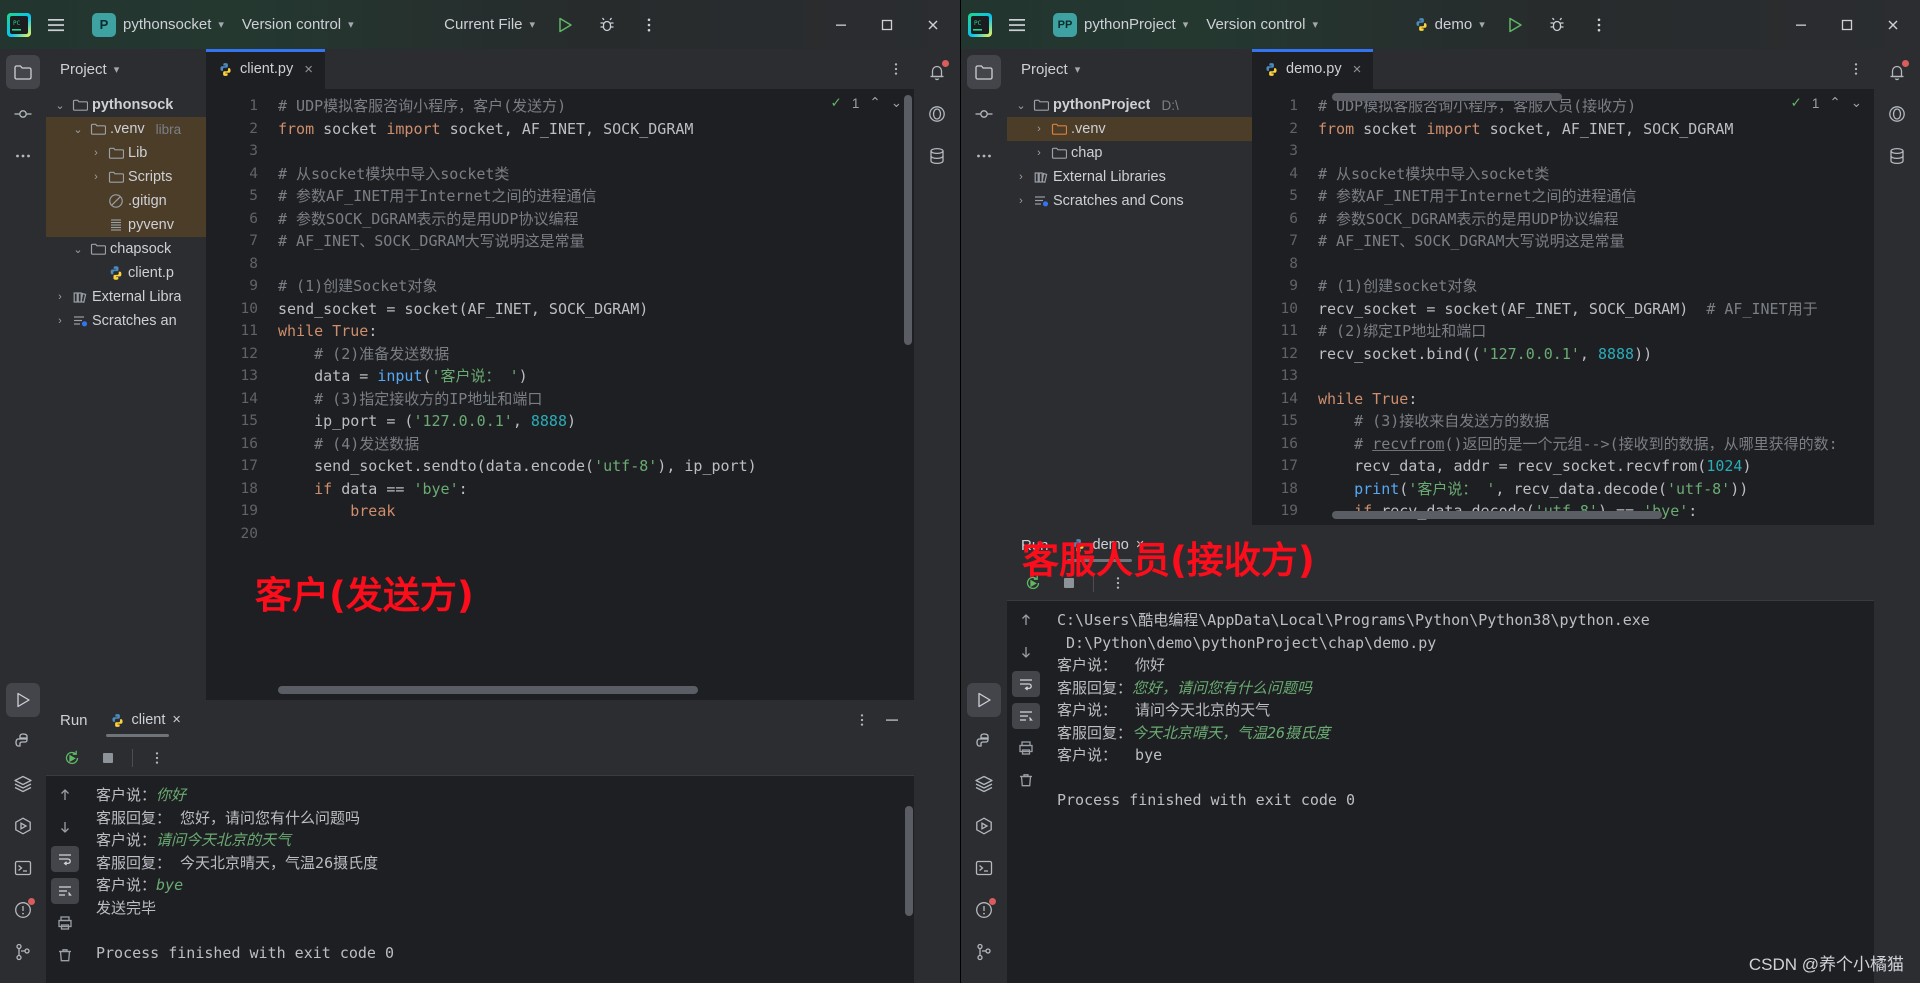 This screenshot has width=1920, height=983. Describe the element at coordinates (265, 69) in the screenshot. I see `editor-tab-client-py: client.py ×` at that location.